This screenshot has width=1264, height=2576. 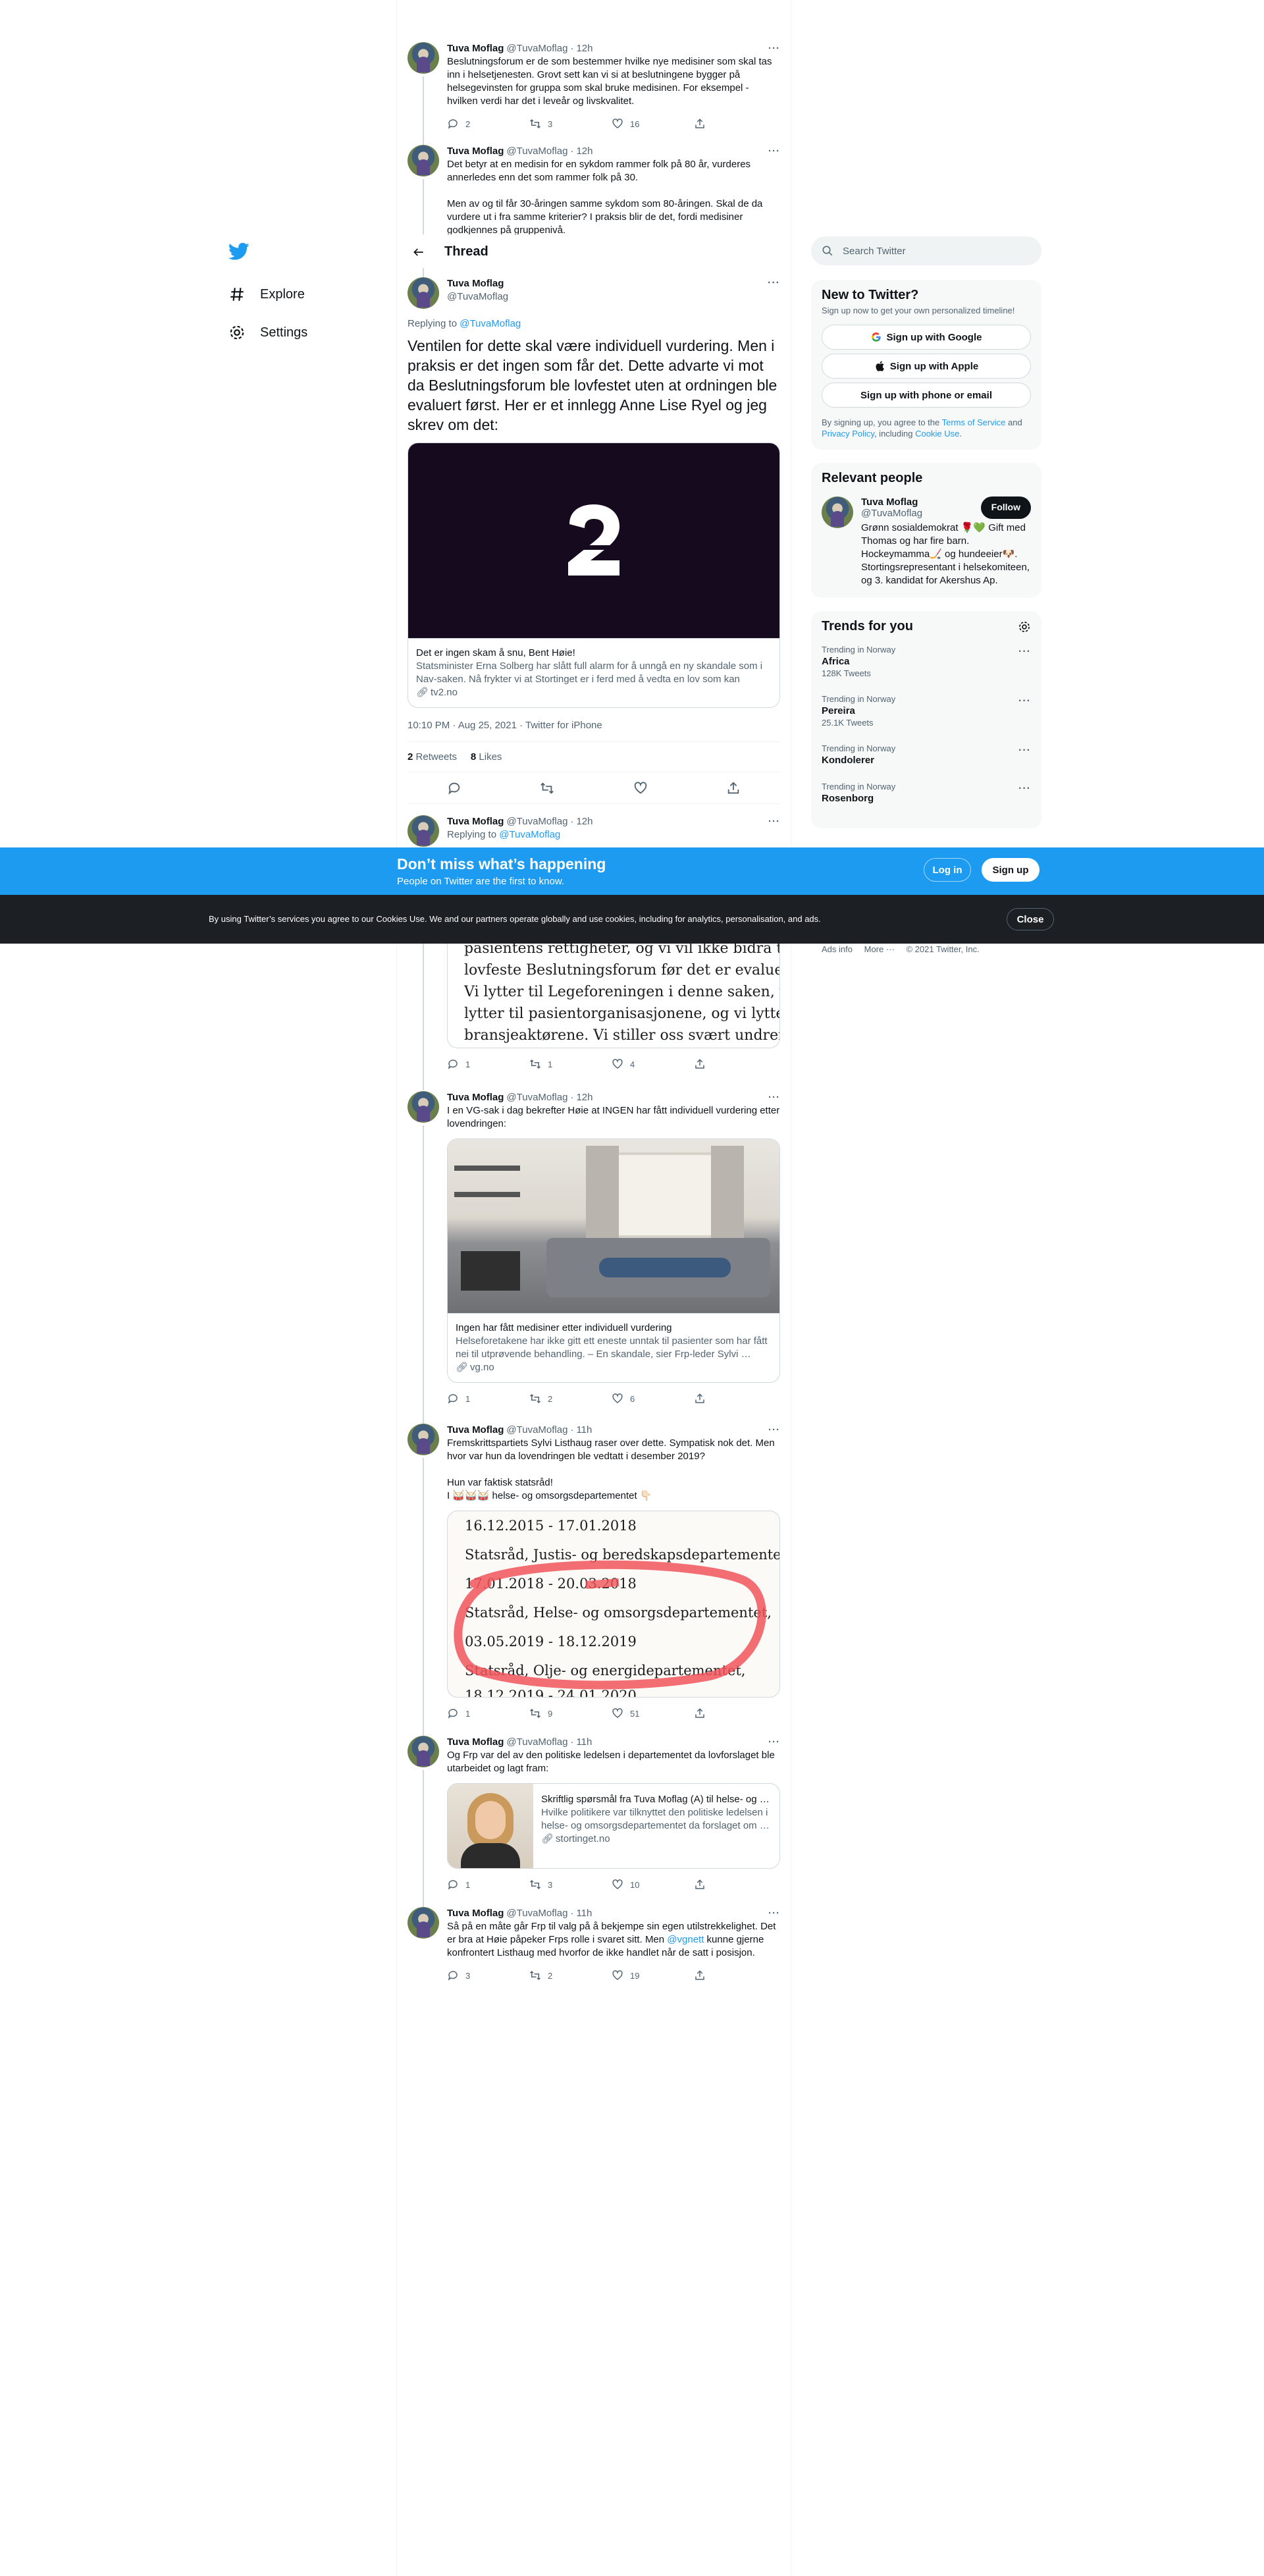 I want to click on login-button: Log in, so click(x=947, y=870).